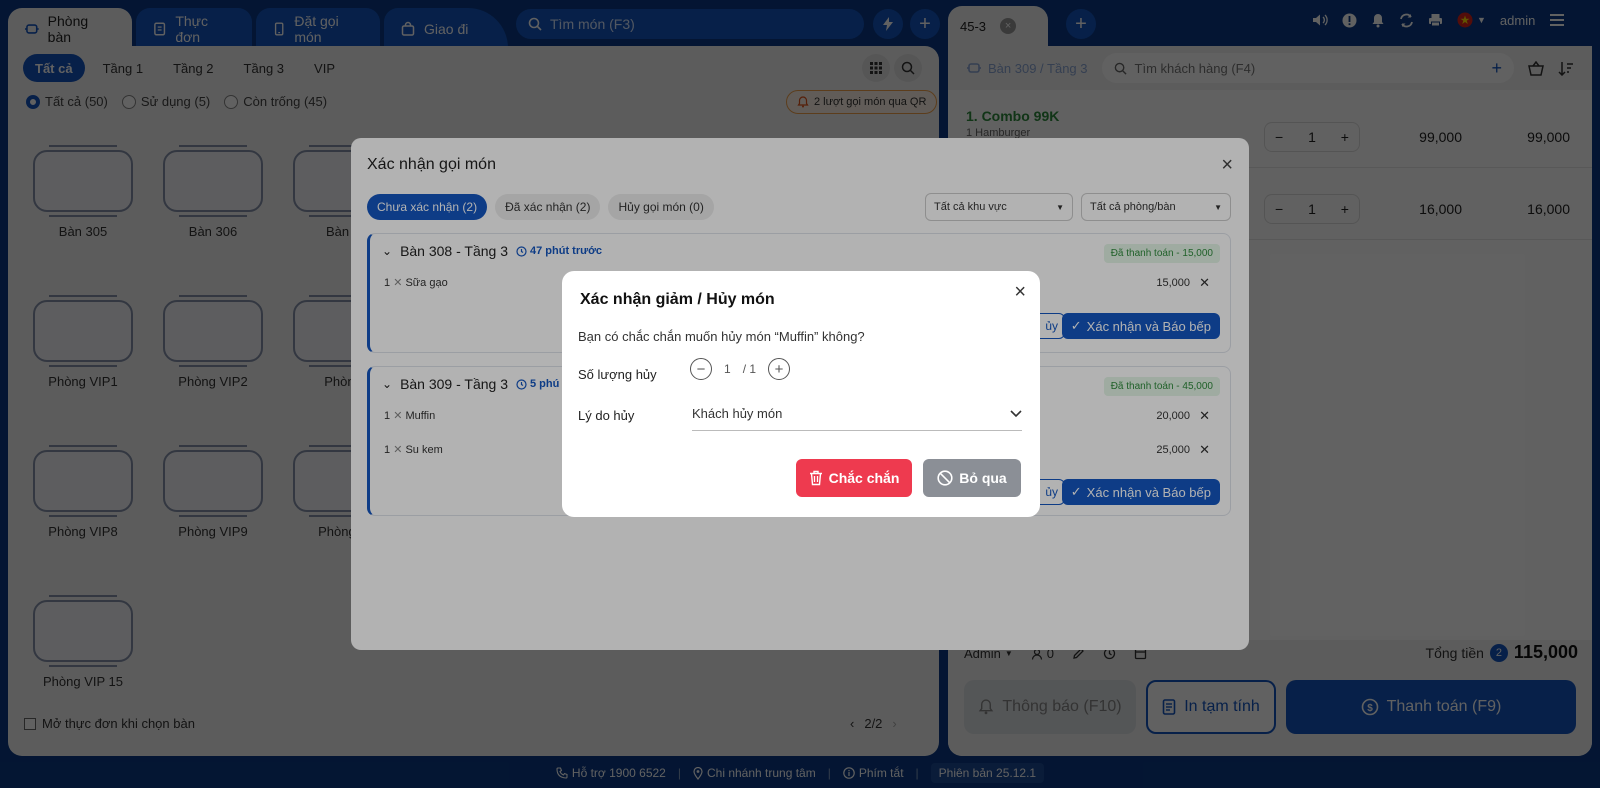  I want to click on close-icon: ×, so click(1020, 292).